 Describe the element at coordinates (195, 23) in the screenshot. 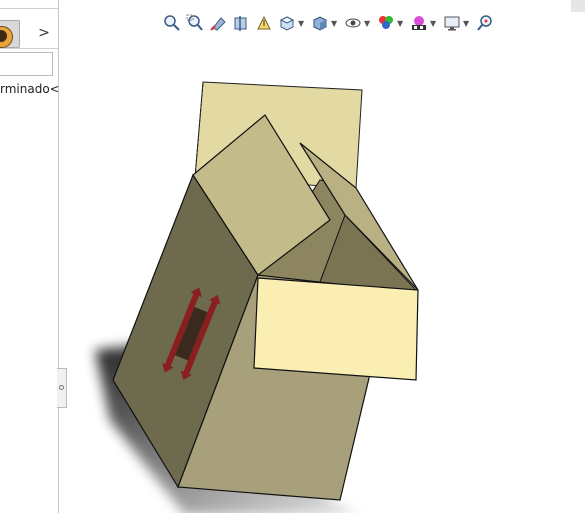

I see `zoom-to-area-icon` at that location.